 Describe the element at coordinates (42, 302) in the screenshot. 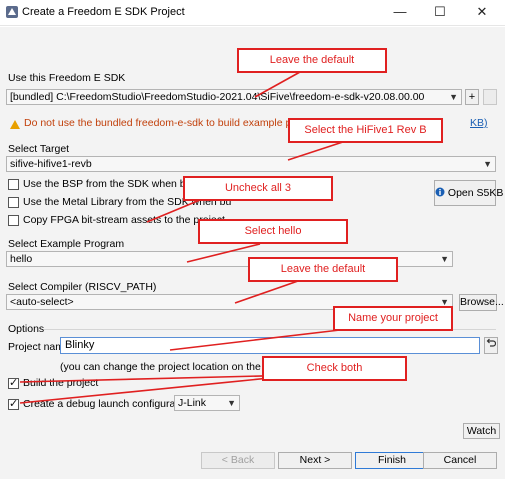

I see `compiler-value: <auto-select>` at that location.